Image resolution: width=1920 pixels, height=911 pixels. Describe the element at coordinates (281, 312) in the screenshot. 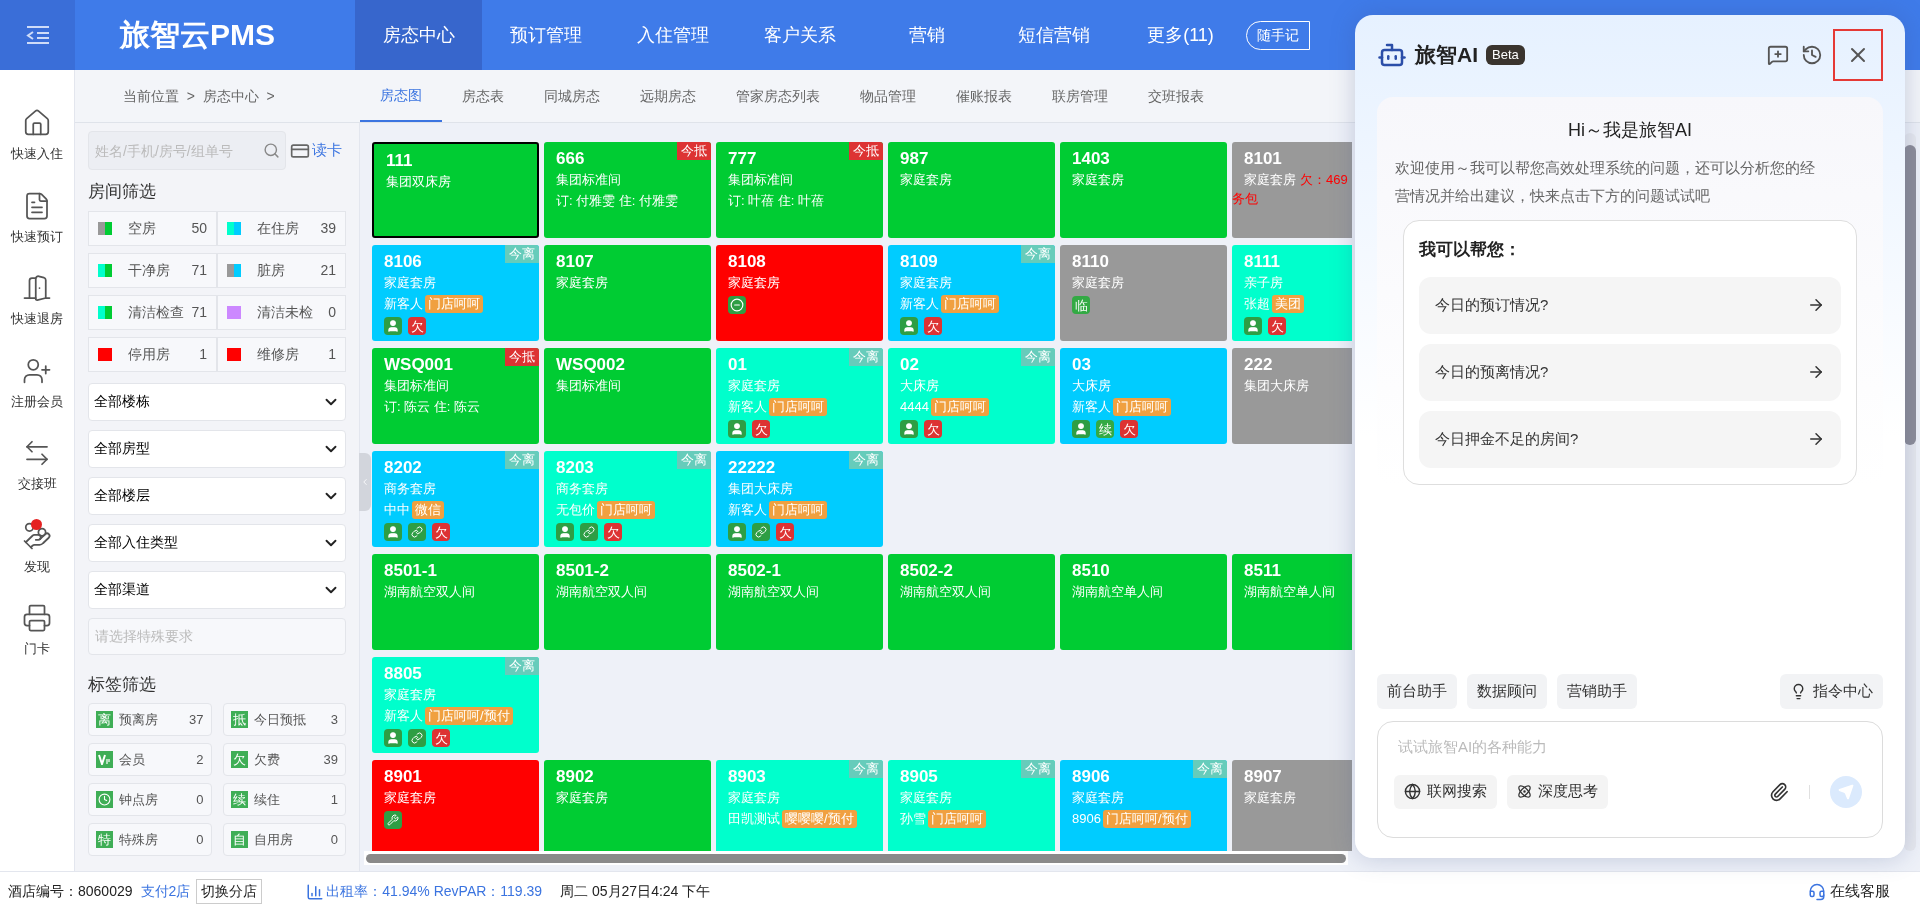

I see `status-filter: 清洁未检 0` at that location.